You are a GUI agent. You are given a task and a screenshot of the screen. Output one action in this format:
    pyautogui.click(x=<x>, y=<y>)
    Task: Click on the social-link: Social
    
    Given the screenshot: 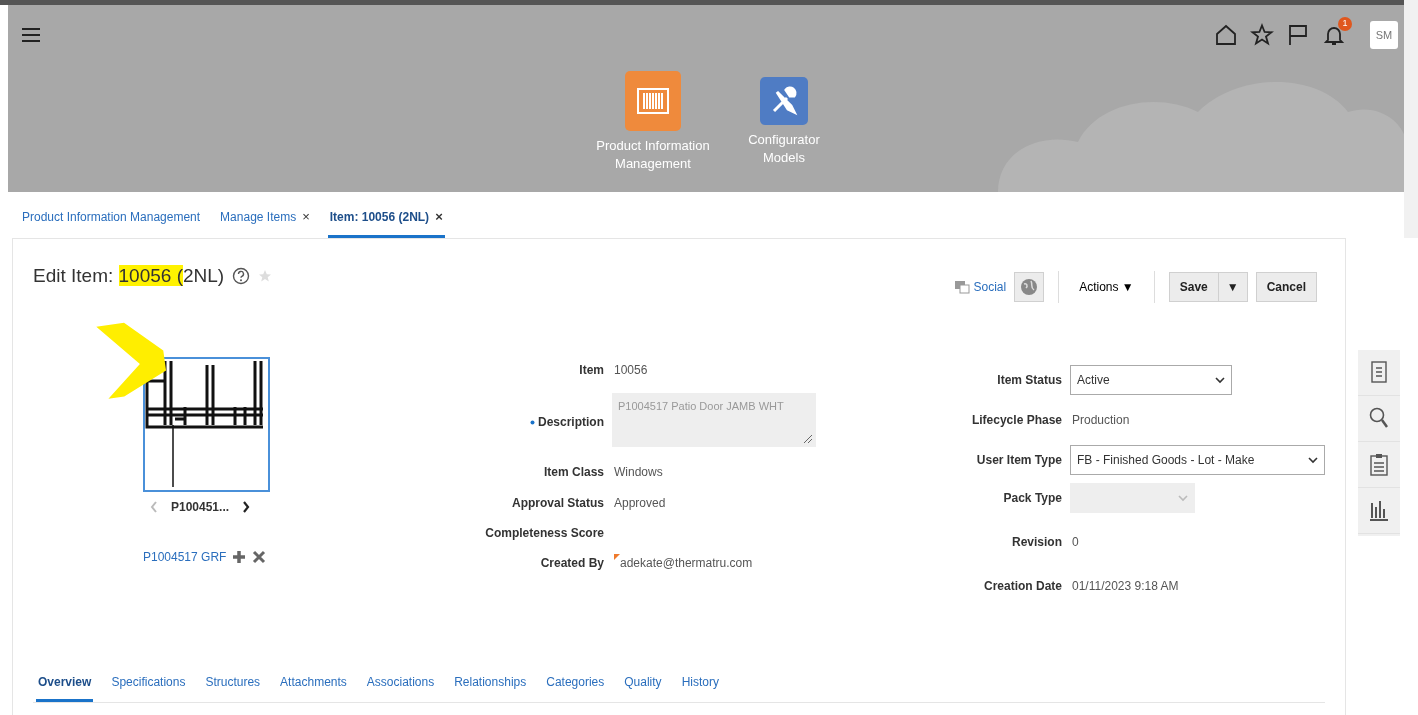 What is the action you would take?
    pyautogui.click(x=980, y=287)
    